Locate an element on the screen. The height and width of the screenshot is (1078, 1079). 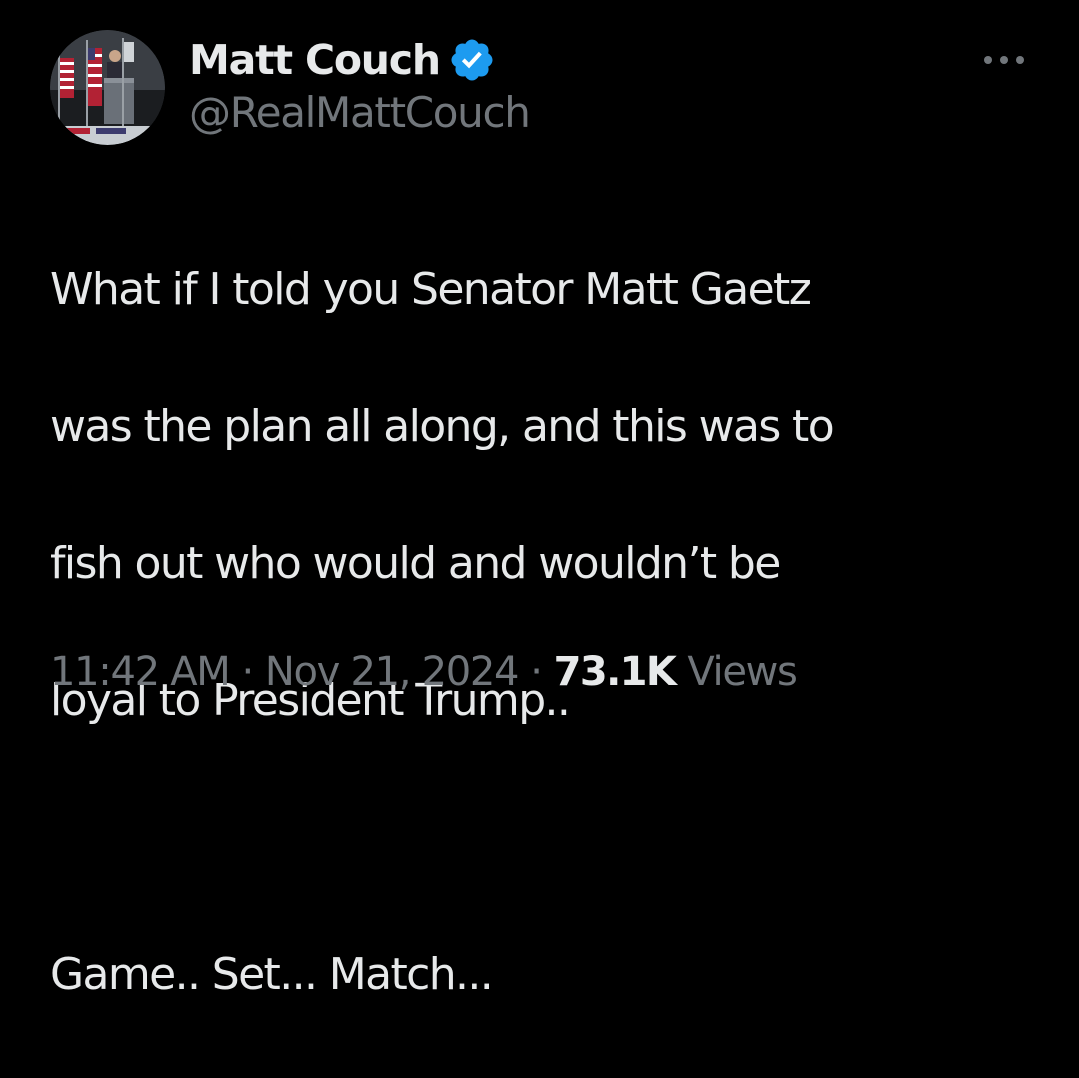
more-horizontal-icon is located at coordinates (1004, 60).